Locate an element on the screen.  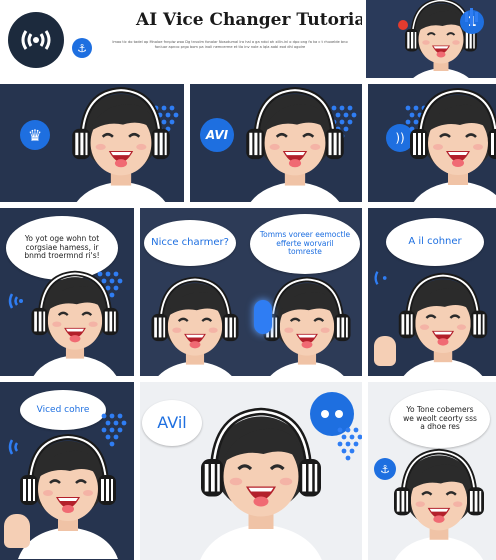
app-logo is located at coordinates (36, 40).